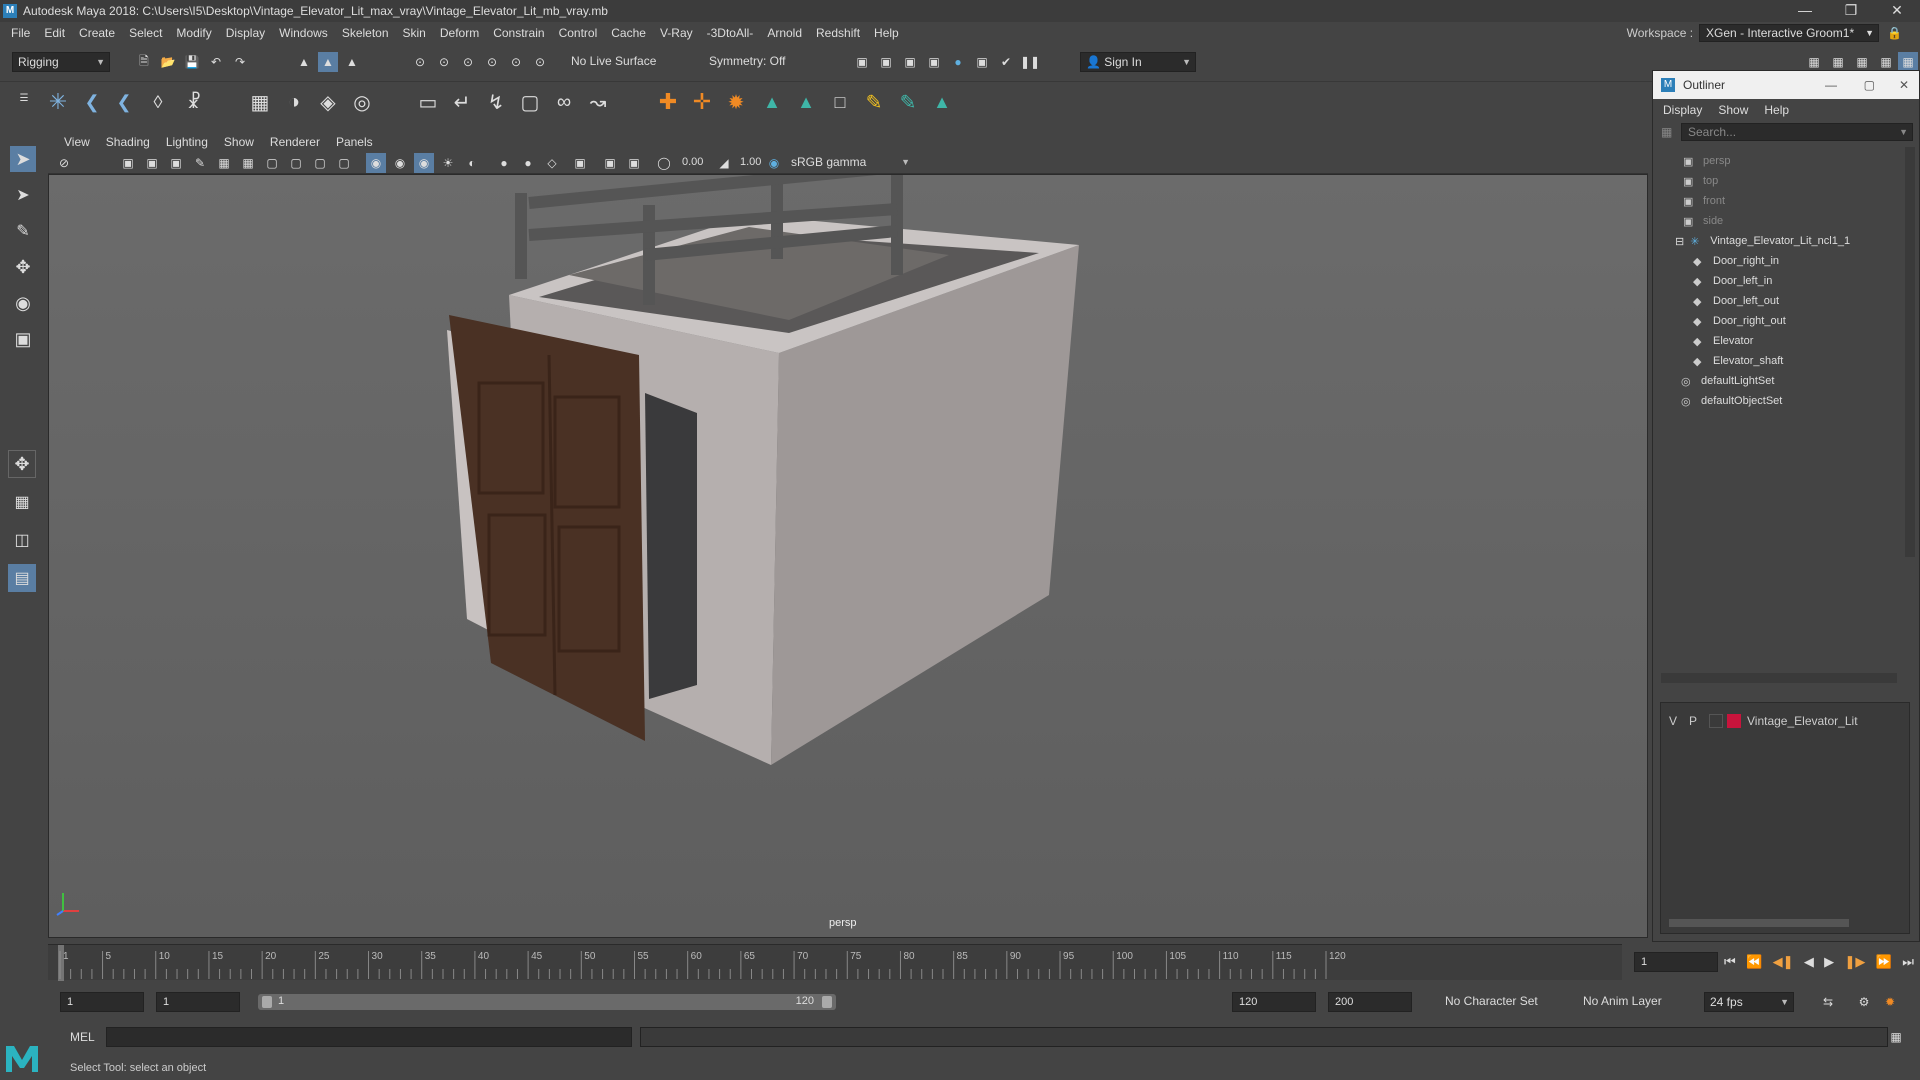 Image resolution: width=1920 pixels, height=1080 pixels. What do you see at coordinates (1030, 62) in the screenshot?
I see `pause-icon: ❚❚` at bounding box center [1030, 62].